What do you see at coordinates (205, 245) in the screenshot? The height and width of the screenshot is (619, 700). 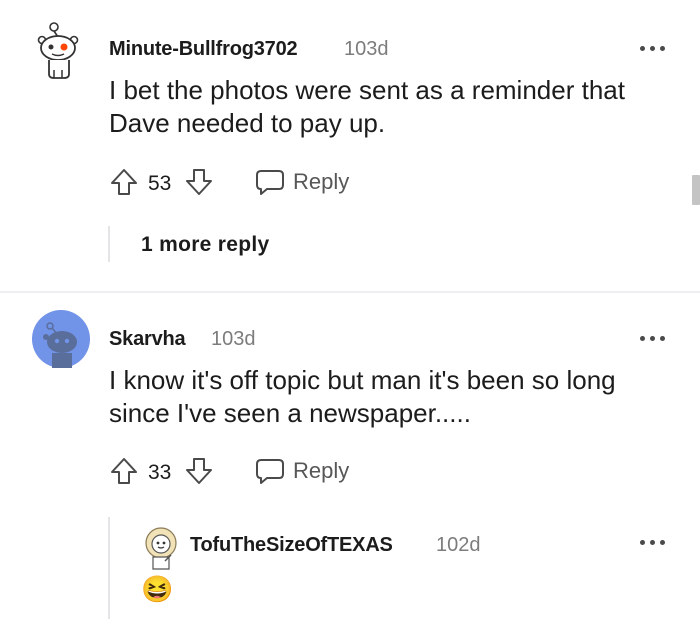 I see `more-replies-link: 1 more reply` at bounding box center [205, 245].